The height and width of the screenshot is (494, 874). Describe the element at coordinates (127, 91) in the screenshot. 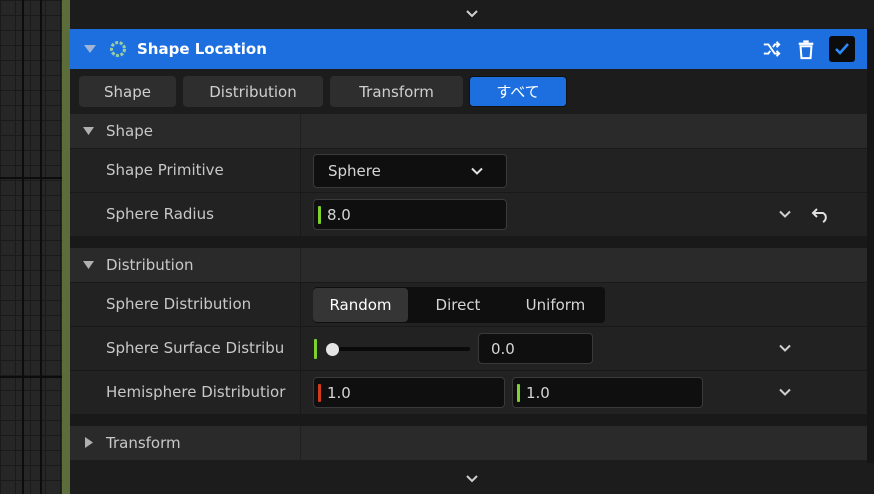

I see `tab-shape: Shape` at that location.